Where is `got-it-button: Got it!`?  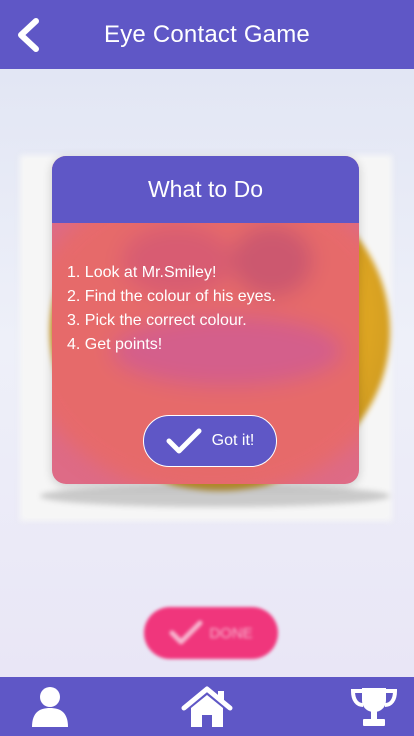 got-it-button: Got it! is located at coordinates (210, 441).